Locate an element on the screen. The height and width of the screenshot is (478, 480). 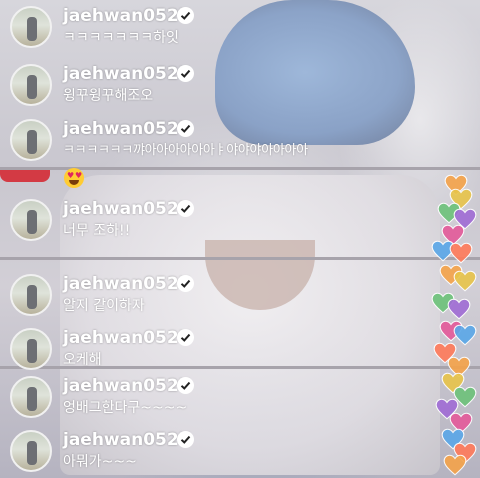
screenshot-divider is located at coordinates (240, 258).